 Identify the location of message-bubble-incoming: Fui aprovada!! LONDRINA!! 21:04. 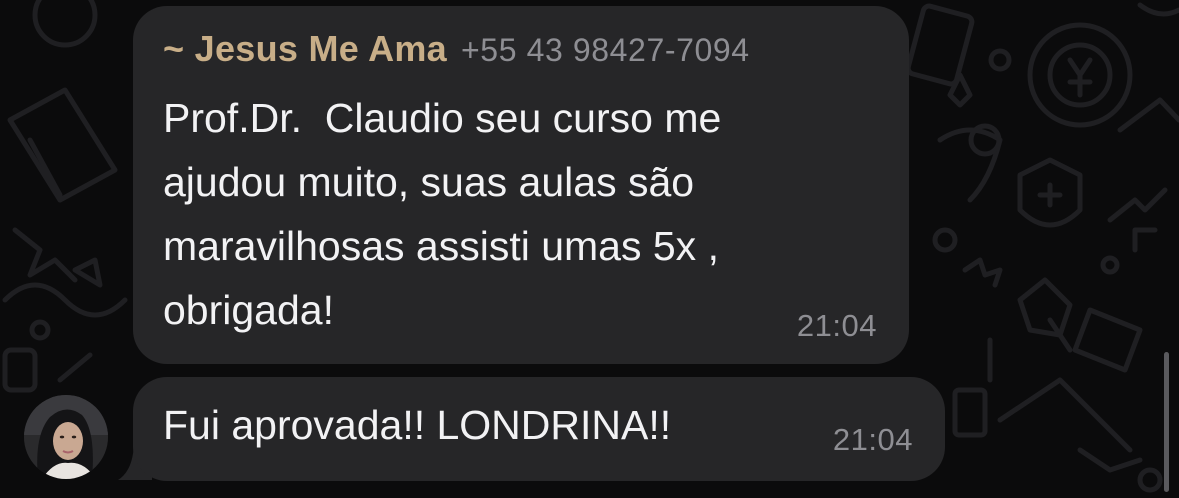
(539, 429).